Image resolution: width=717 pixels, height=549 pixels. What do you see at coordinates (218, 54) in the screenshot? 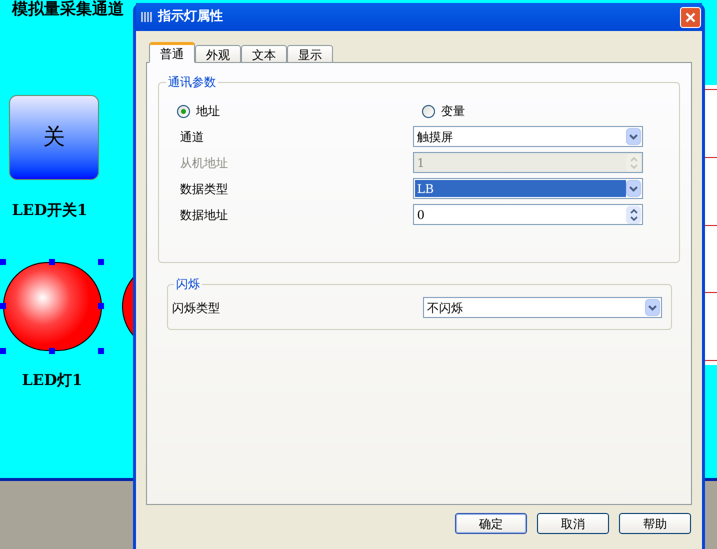
I see `tab: 外观` at bounding box center [218, 54].